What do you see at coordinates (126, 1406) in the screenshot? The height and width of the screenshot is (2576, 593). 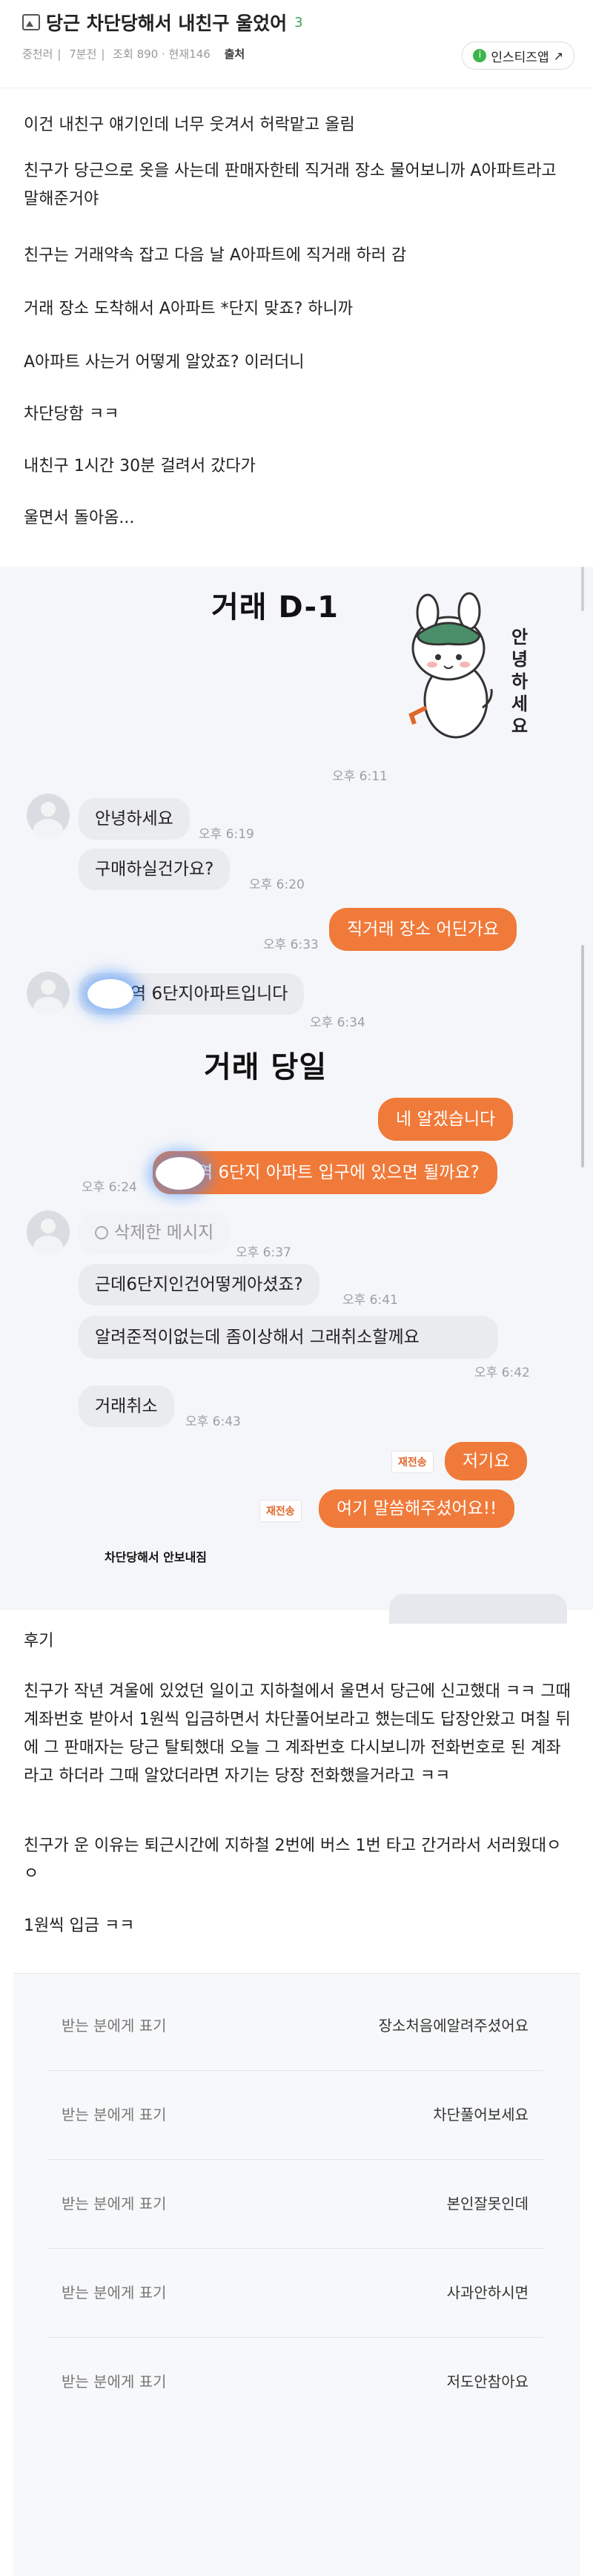 I see `chat-bubble-incoming: 거래취소` at bounding box center [126, 1406].